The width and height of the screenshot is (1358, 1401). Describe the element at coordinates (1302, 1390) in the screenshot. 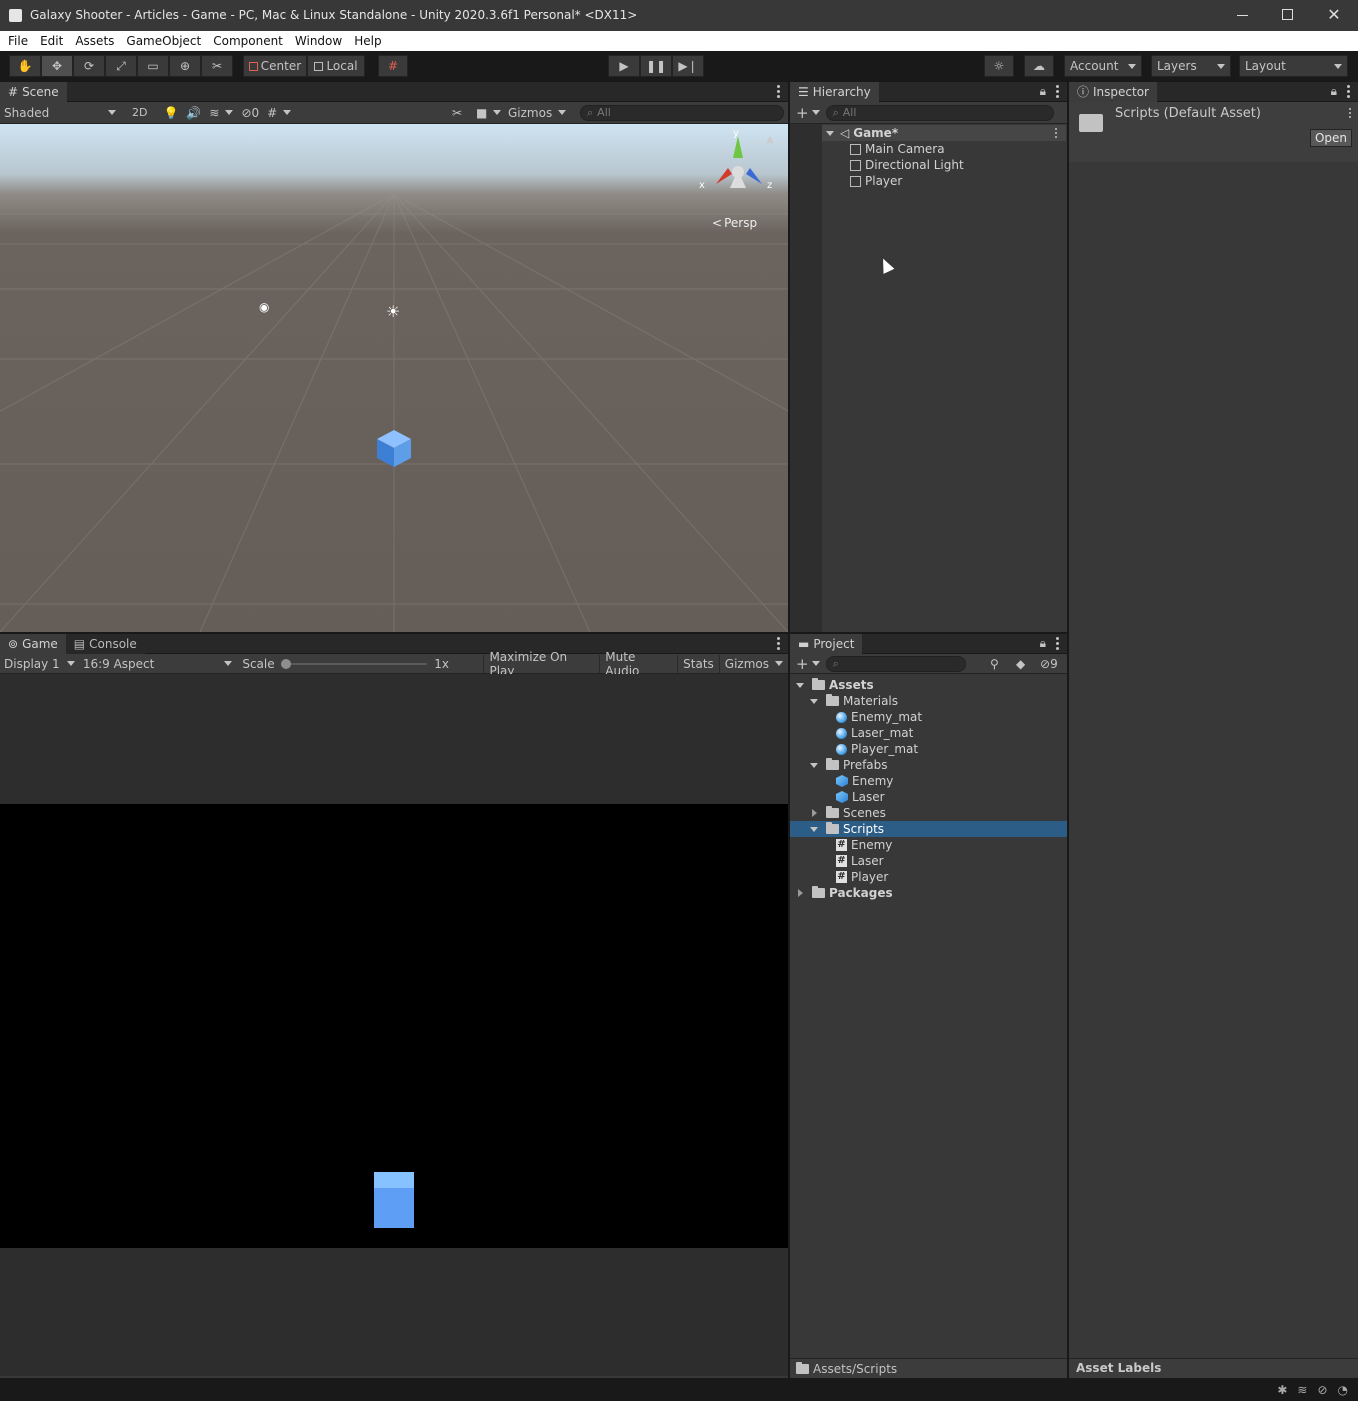

I see `cache-server-icon: ≋` at that location.